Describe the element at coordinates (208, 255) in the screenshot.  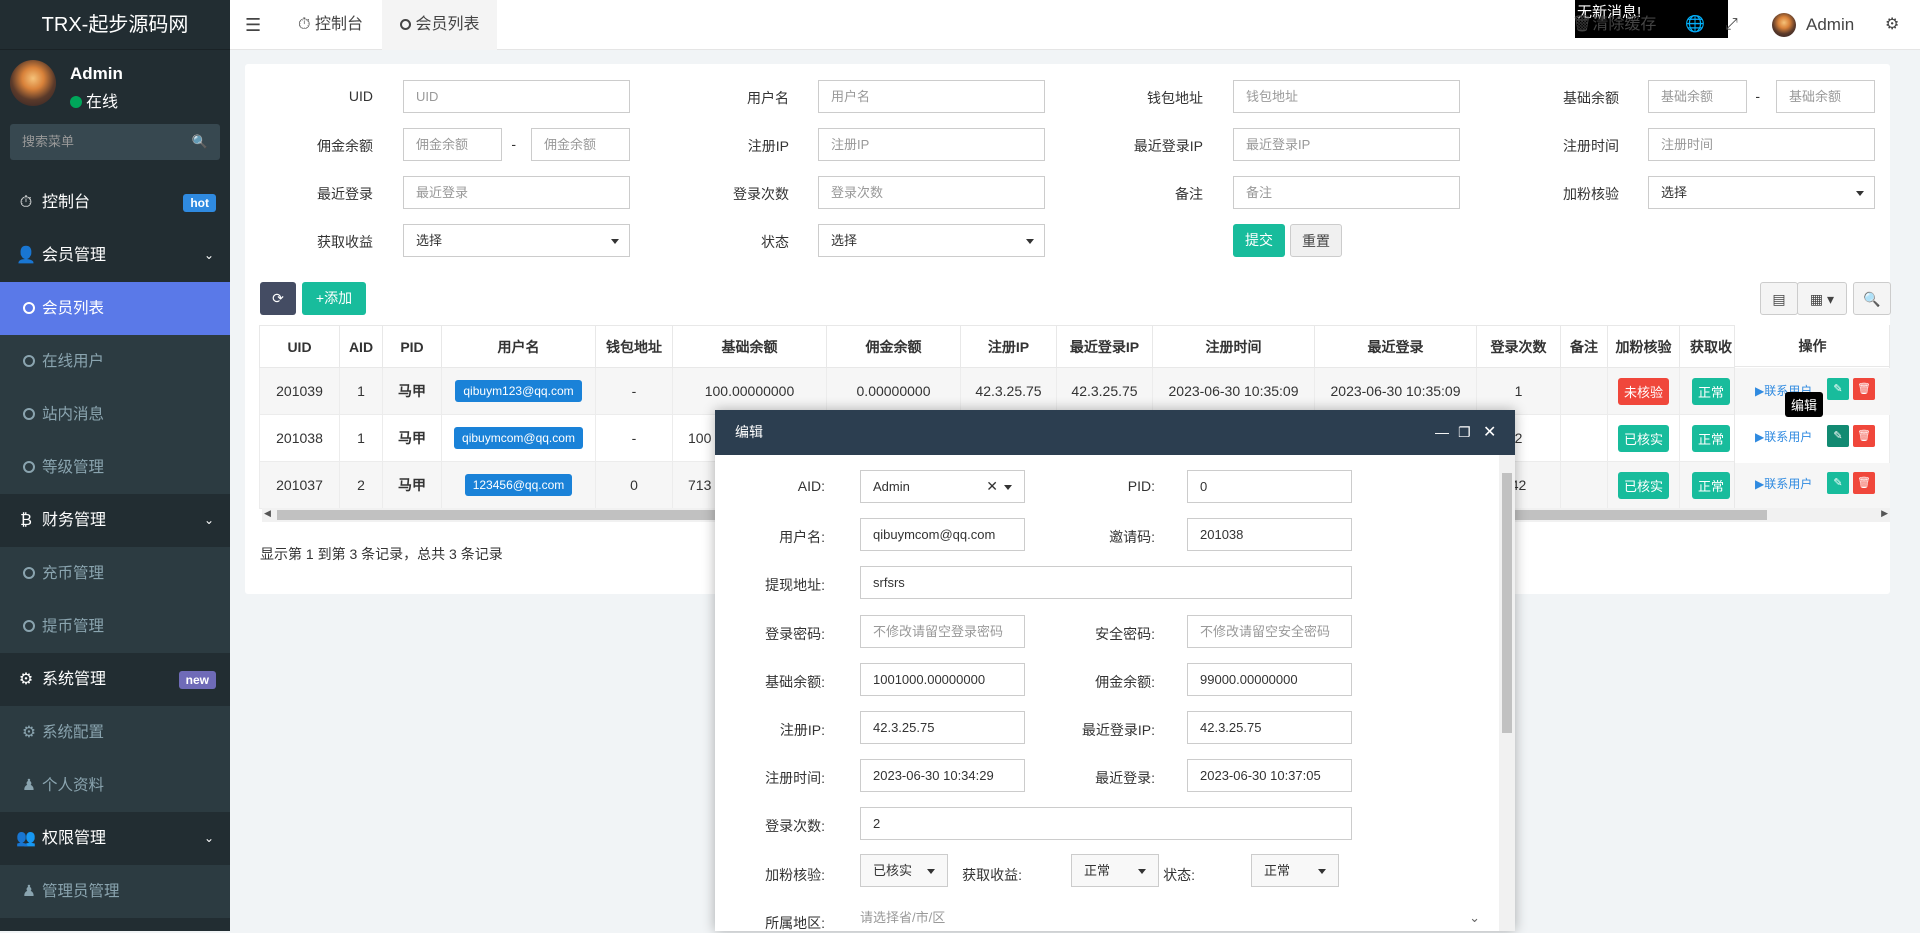
I see `chevron-down-icon: ⌄` at that location.